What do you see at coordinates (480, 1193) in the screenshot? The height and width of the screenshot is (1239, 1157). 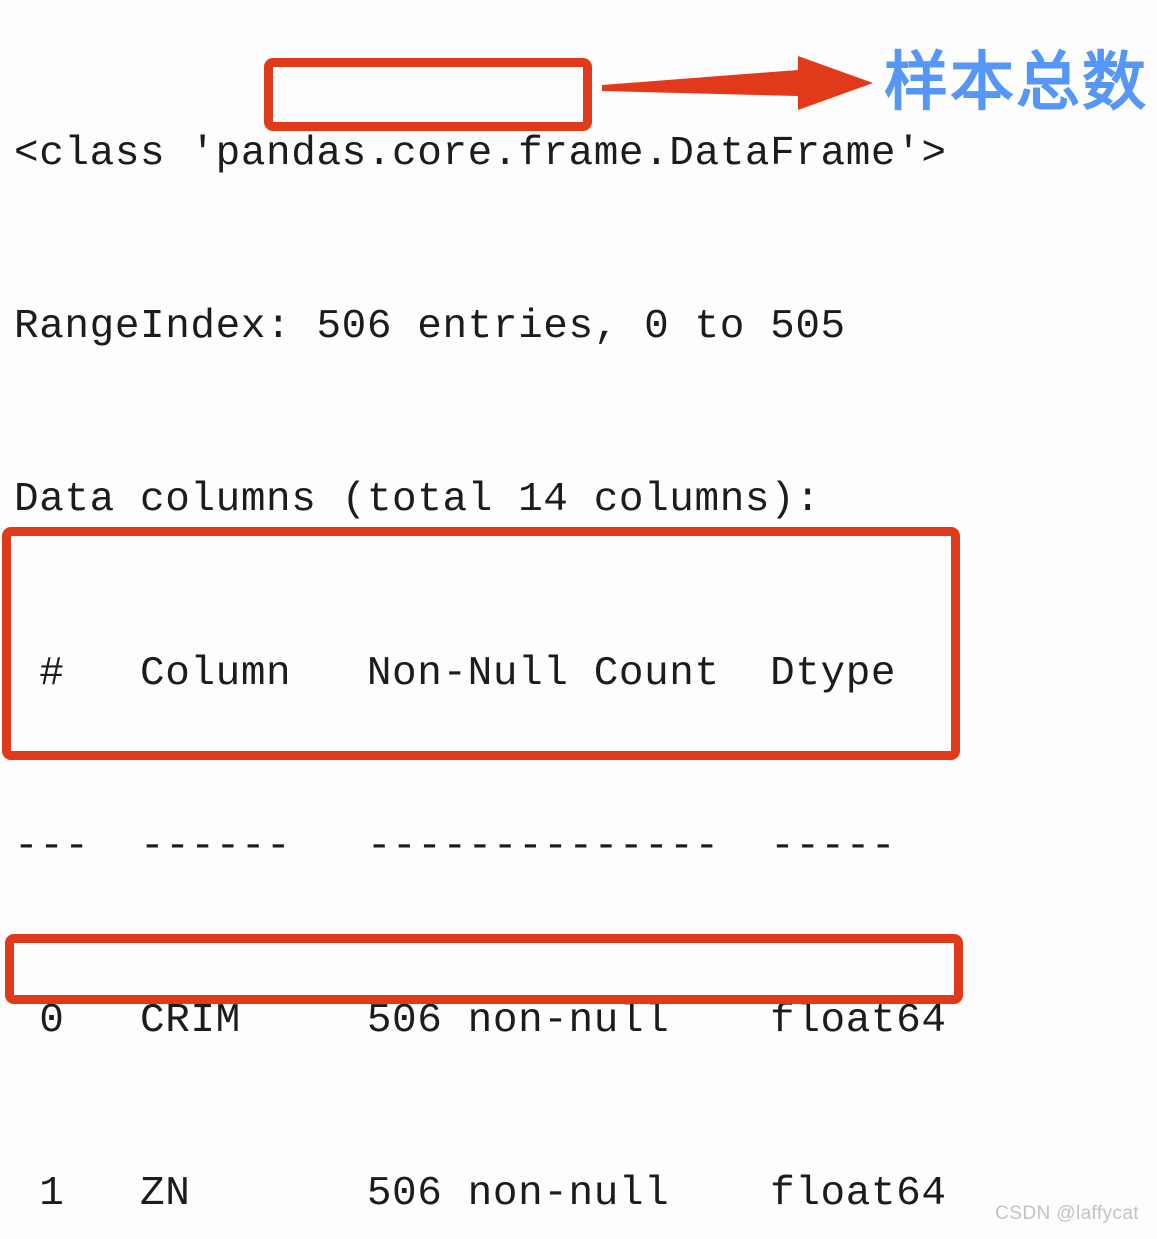 I see `table-row: 1 ZN 506 non-null float64` at bounding box center [480, 1193].